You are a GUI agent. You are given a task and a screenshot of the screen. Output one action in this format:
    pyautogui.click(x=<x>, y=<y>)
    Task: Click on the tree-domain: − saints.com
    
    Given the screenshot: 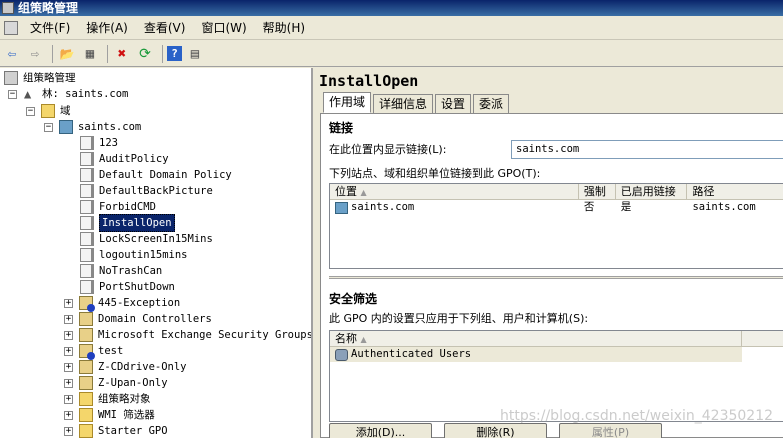 What is the action you would take?
    pyautogui.click(x=92, y=127)
    